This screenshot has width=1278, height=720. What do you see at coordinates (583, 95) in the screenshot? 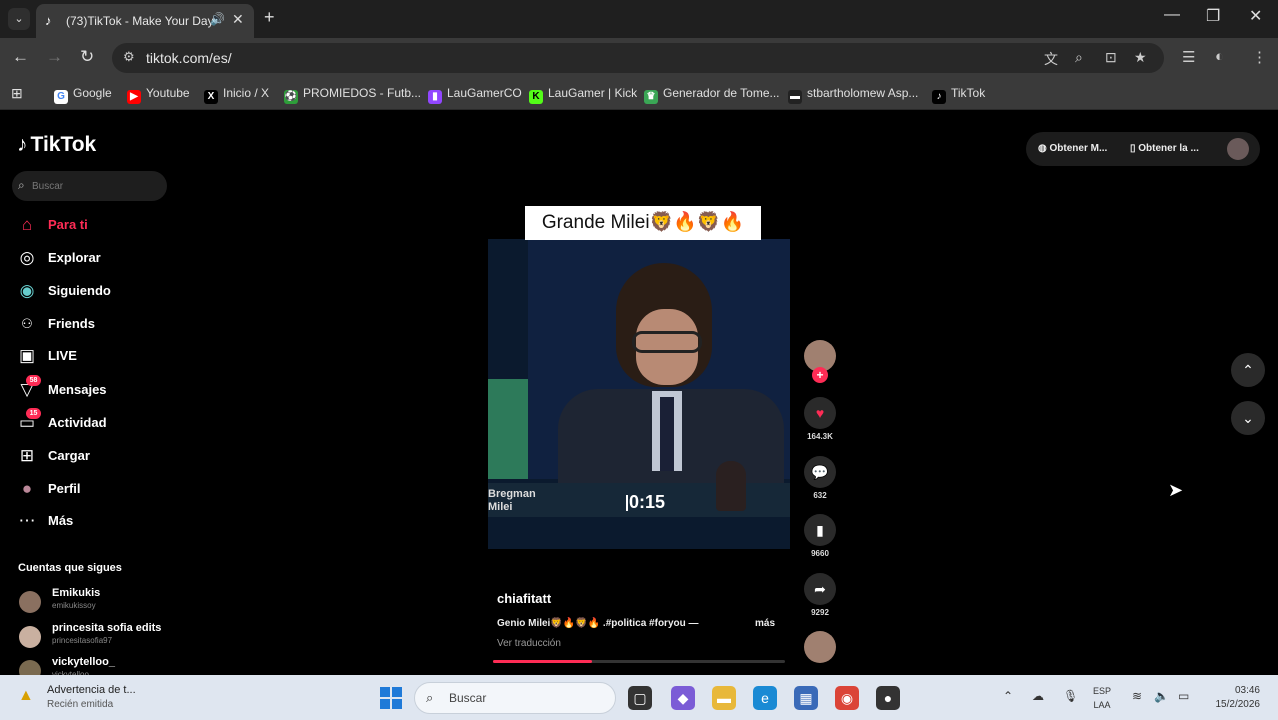
I see `bookmark-kick: K LauGamer | Kick` at bounding box center [583, 95].